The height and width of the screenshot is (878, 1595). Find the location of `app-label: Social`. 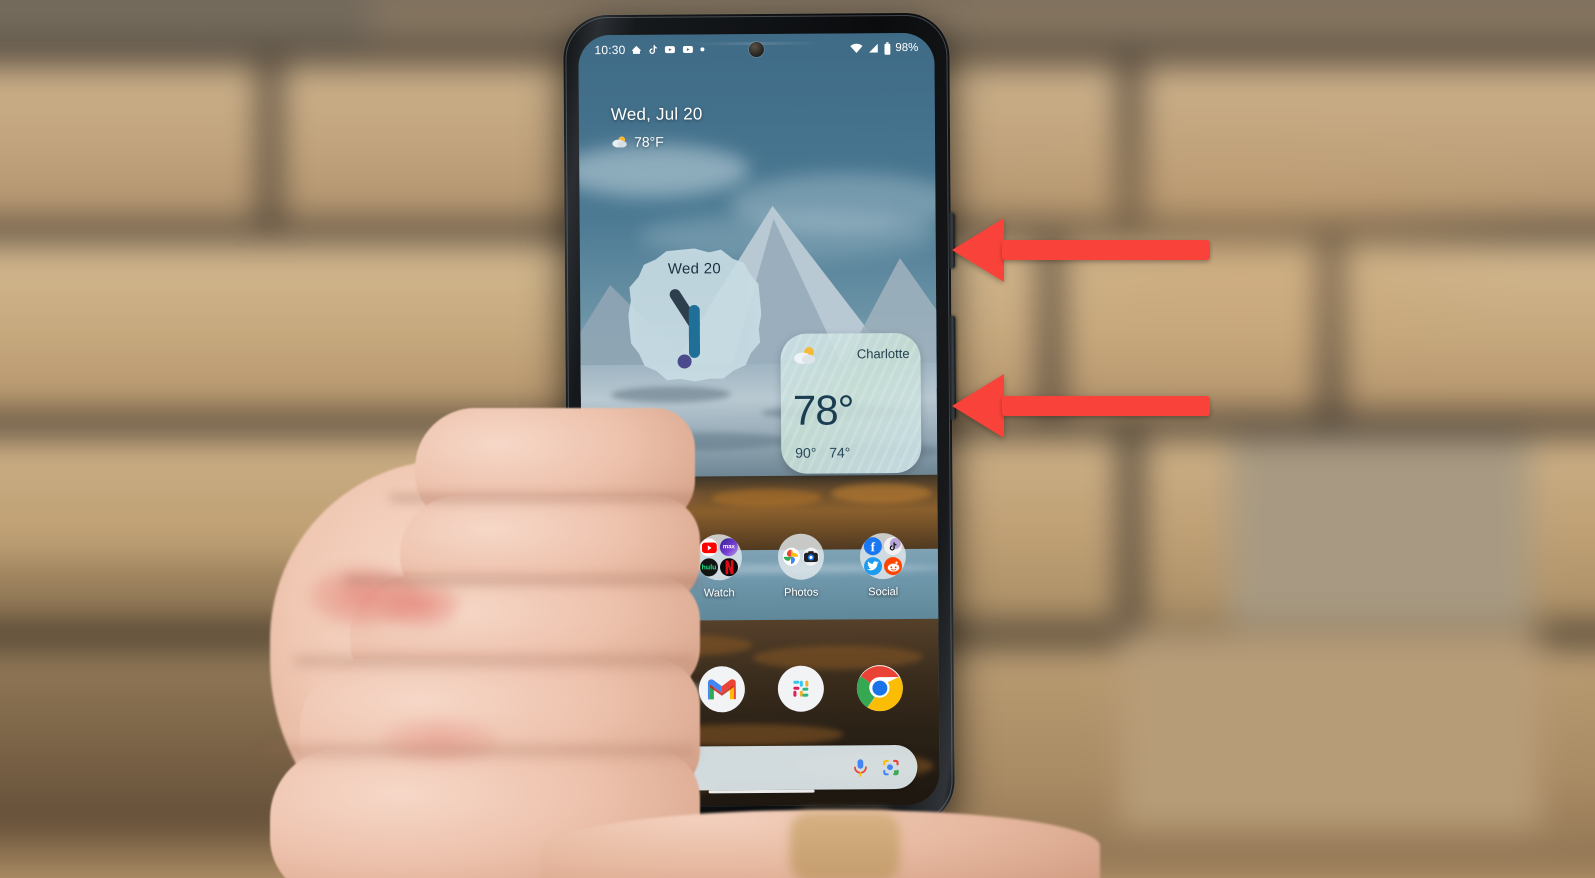

app-label: Social is located at coordinates (883, 592).